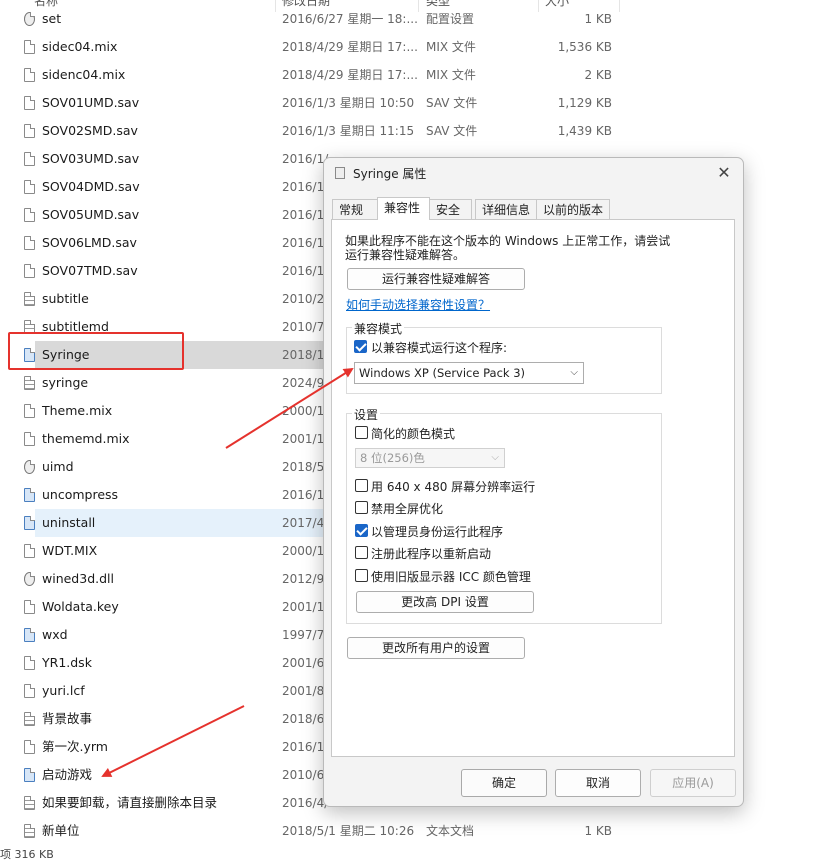 This screenshot has height=862, width=821. What do you see at coordinates (90, 130) in the screenshot?
I see `file-name: SOV02SMD.sav` at bounding box center [90, 130].